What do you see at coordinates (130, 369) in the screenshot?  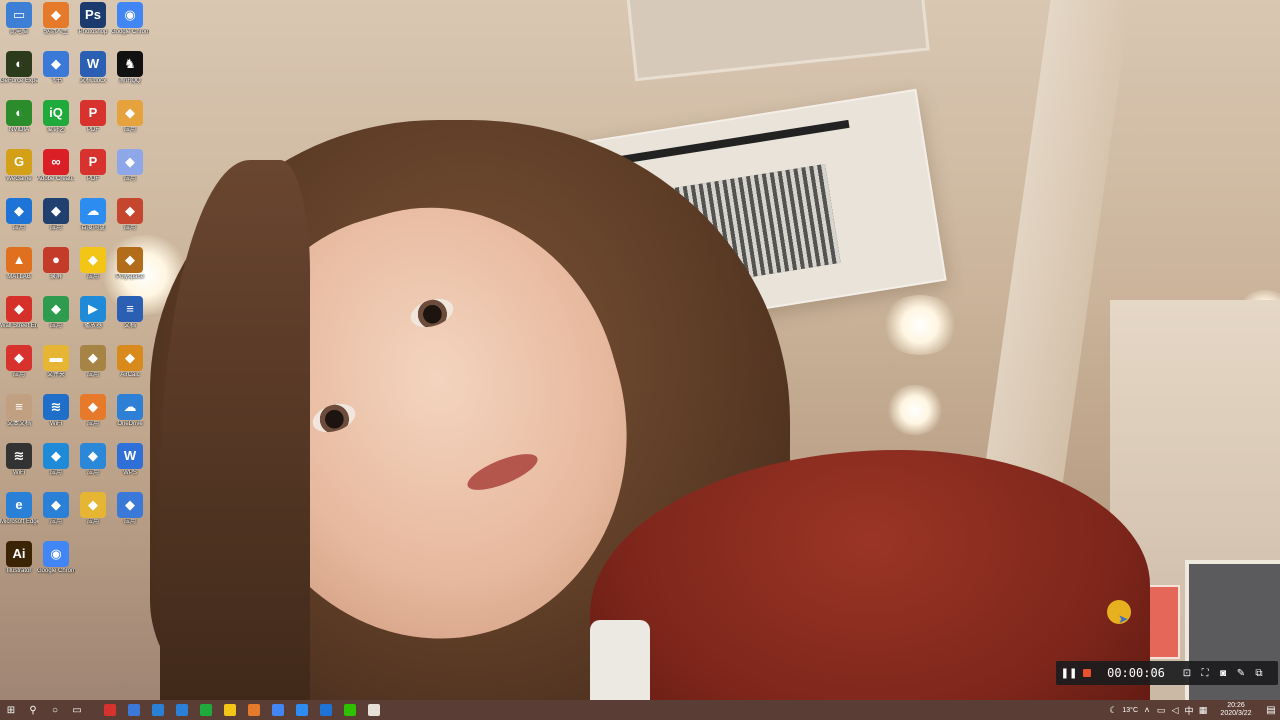 I see `desktop-icon: ◆ AirCalc` at bounding box center [130, 369].